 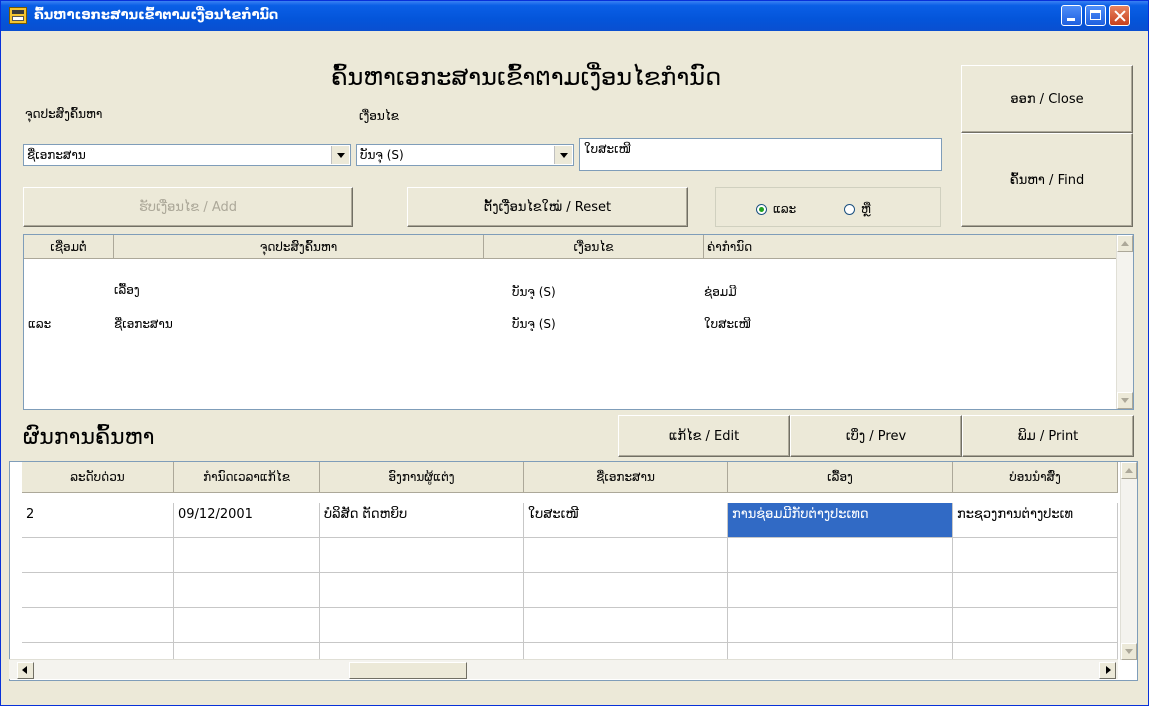 What do you see at coordinates (526, 77) in the screenshot?
I see `page-title: ຄົ້ນຫາເອກະສານເຂົ້າຕາມເງື່ອນໄຂກຳນົດ` at bounding box center [526, 77].